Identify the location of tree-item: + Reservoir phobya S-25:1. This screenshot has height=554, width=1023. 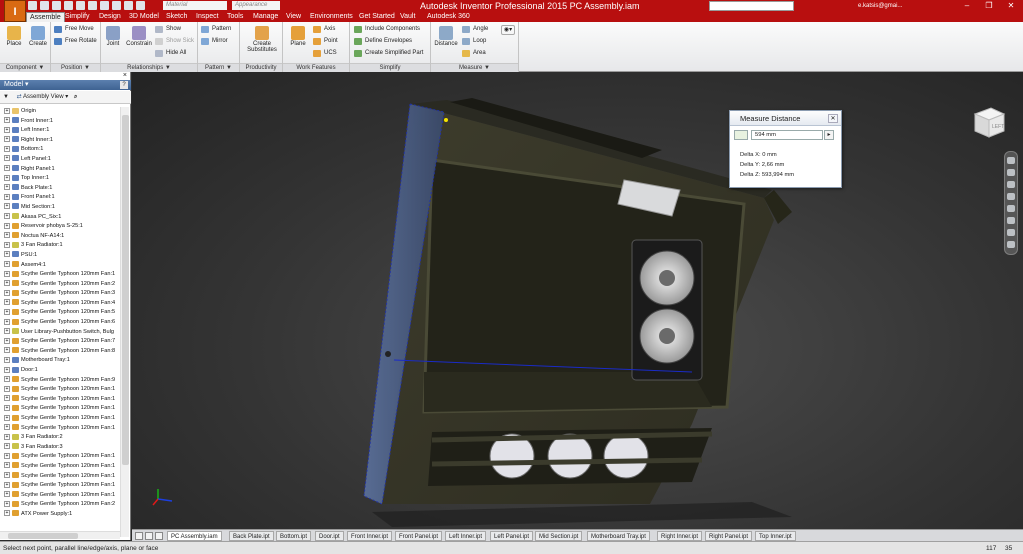
(60, 227).